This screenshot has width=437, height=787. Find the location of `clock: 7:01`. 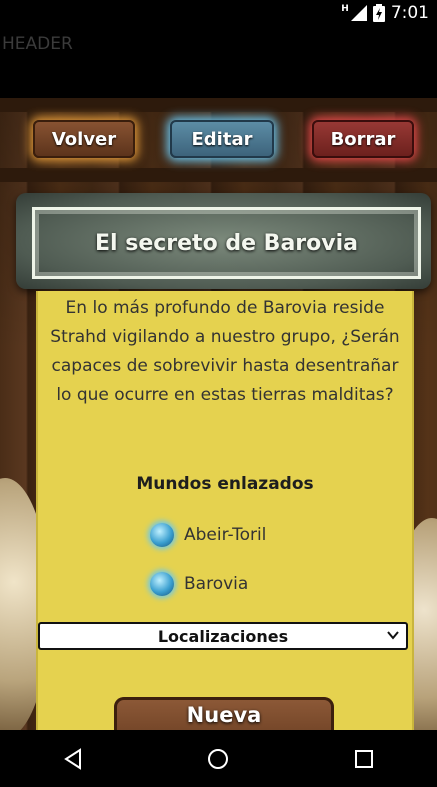

clock: 7:01 is located at coordinates (409, 13).